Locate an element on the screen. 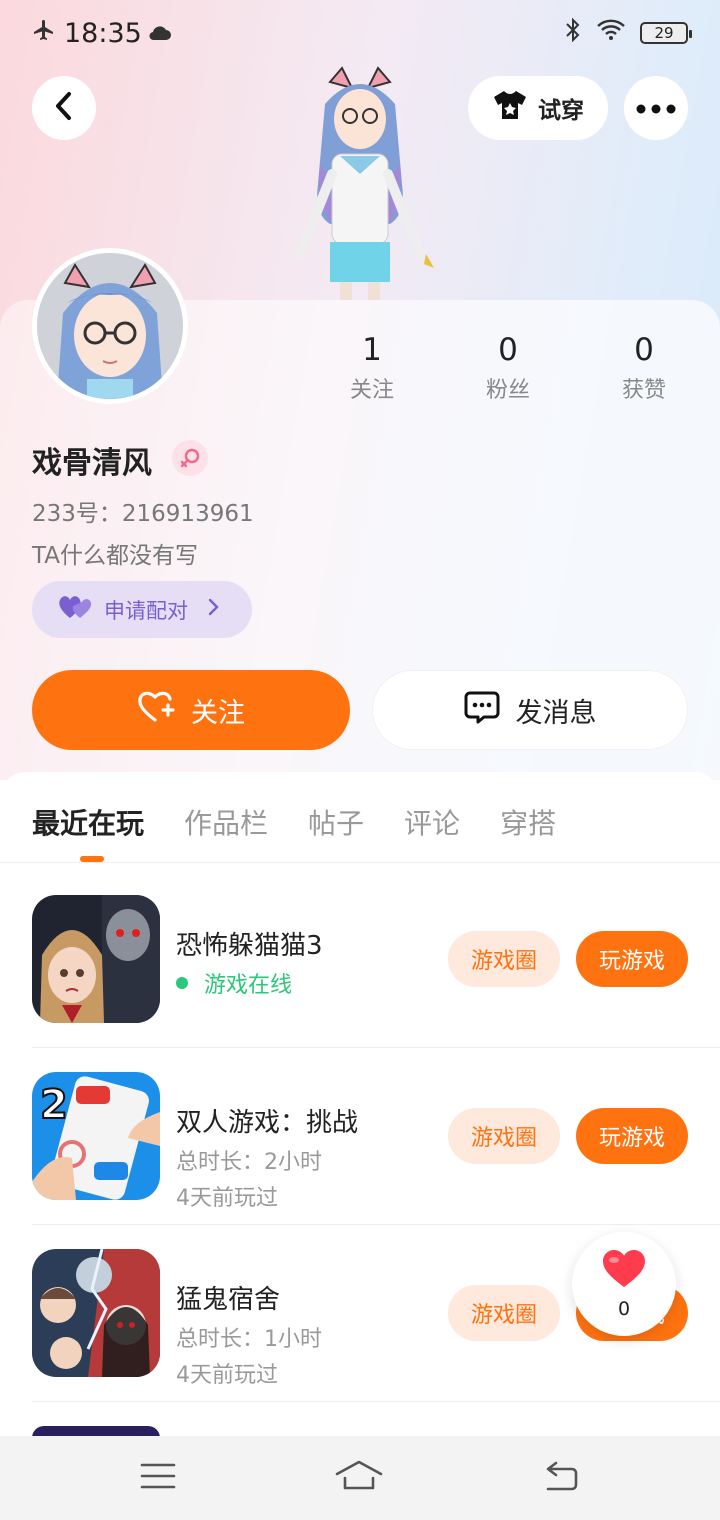 This screenshot has height=1520, width=720. more-button is located at coordinates (656, 108).